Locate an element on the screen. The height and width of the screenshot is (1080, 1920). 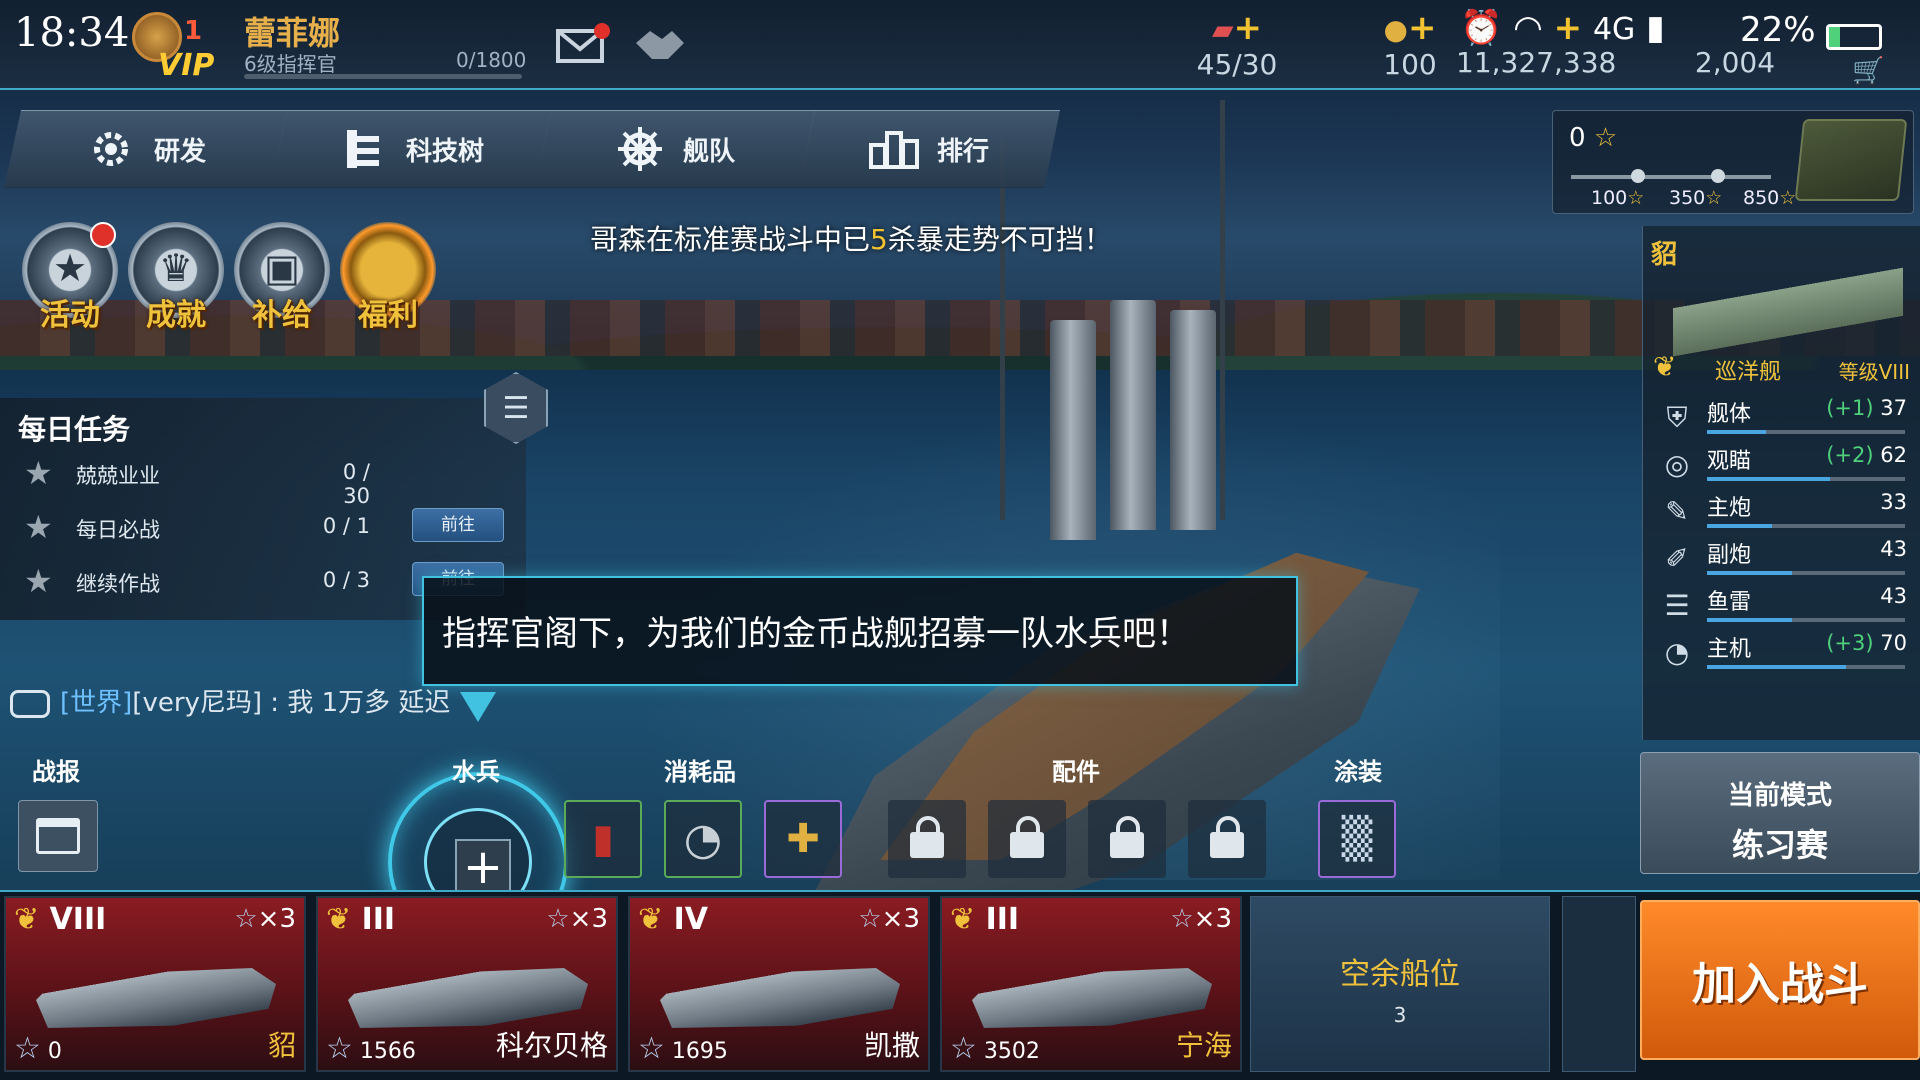
consumable-slot: ✚ is located at coordinates (803, 839).